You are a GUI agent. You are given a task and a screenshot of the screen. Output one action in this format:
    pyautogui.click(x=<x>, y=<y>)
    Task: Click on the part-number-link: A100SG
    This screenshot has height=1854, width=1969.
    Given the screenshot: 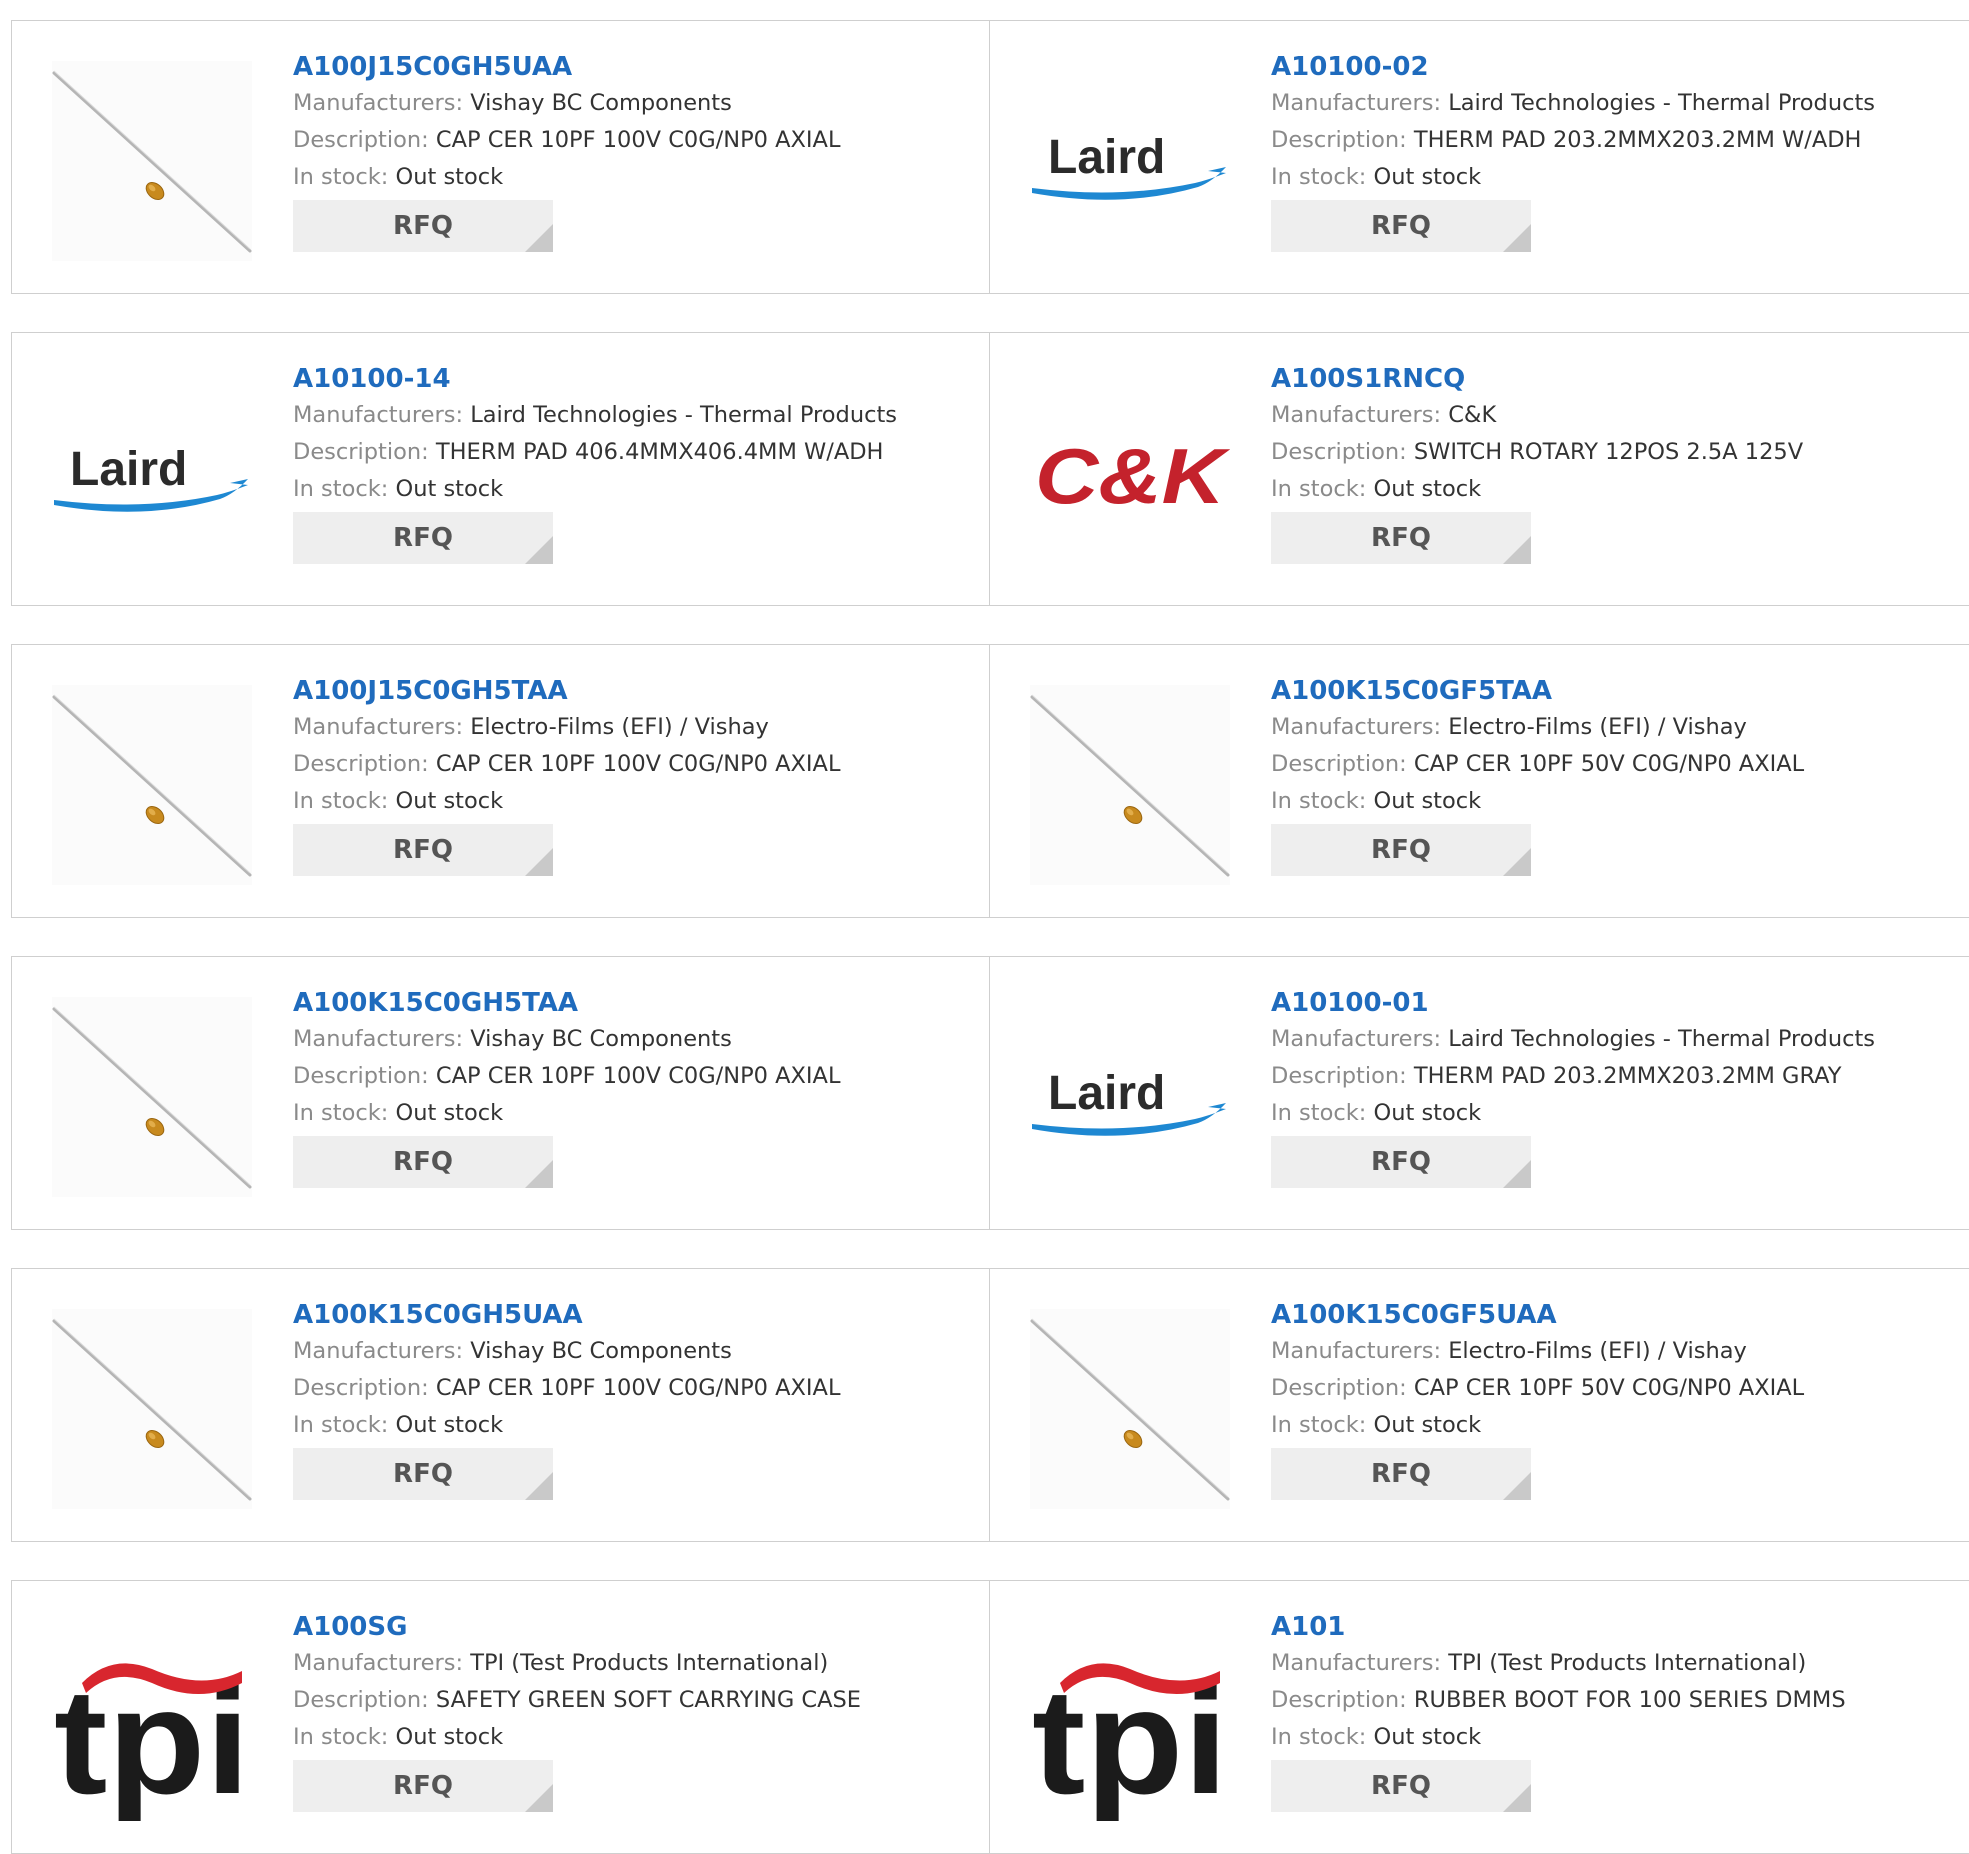 What is the action you would take?
    pyautogui.click(x=636, y=1627)
    